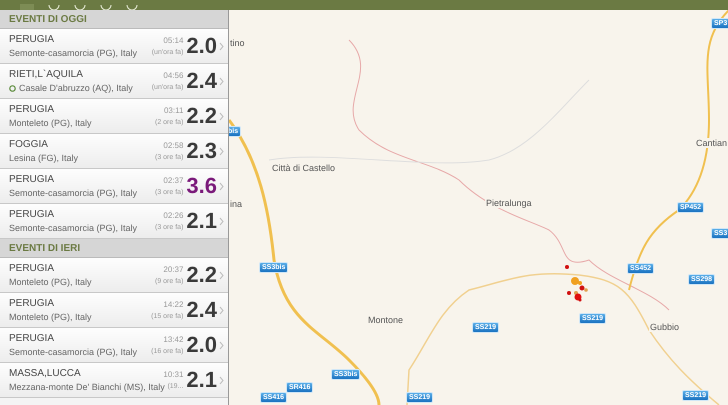 The height and width of the screenshot is (405, 728). What do you see at coordinates (87, 387) in the screenshot?
I see `event-place: Mezzana-monte De' Bianchi (MS), Italy` at bounding box center [87, 387].